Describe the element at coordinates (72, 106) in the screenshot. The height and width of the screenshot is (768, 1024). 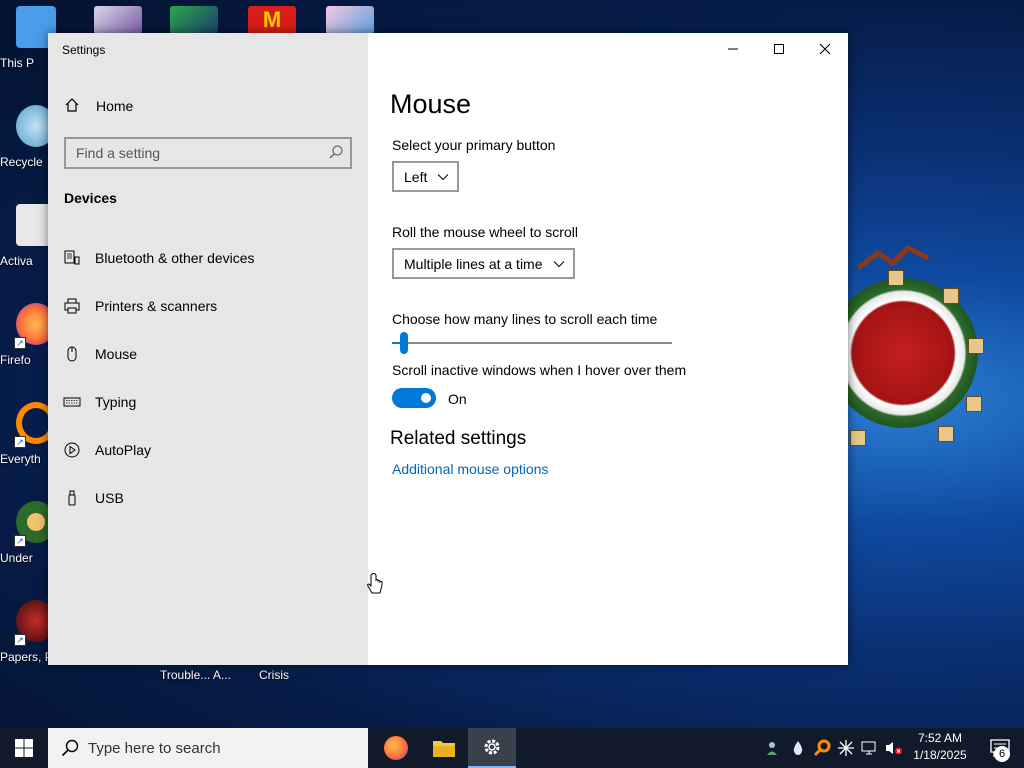
I see `home-icon` at that location.